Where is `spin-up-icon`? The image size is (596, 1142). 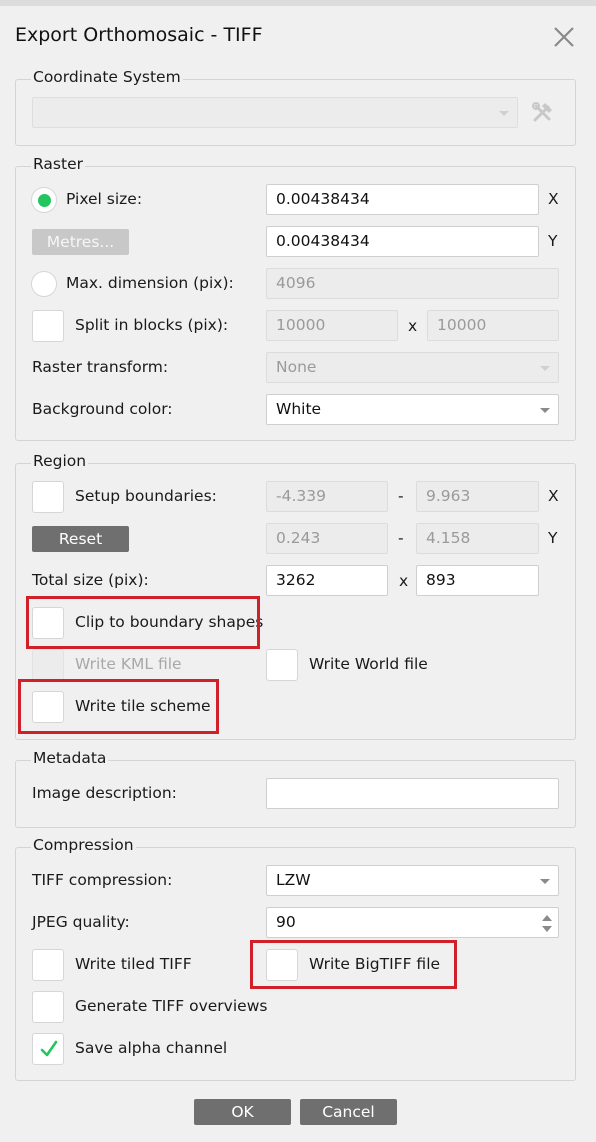
spin-up-icon is located at coordinates (547, 918).